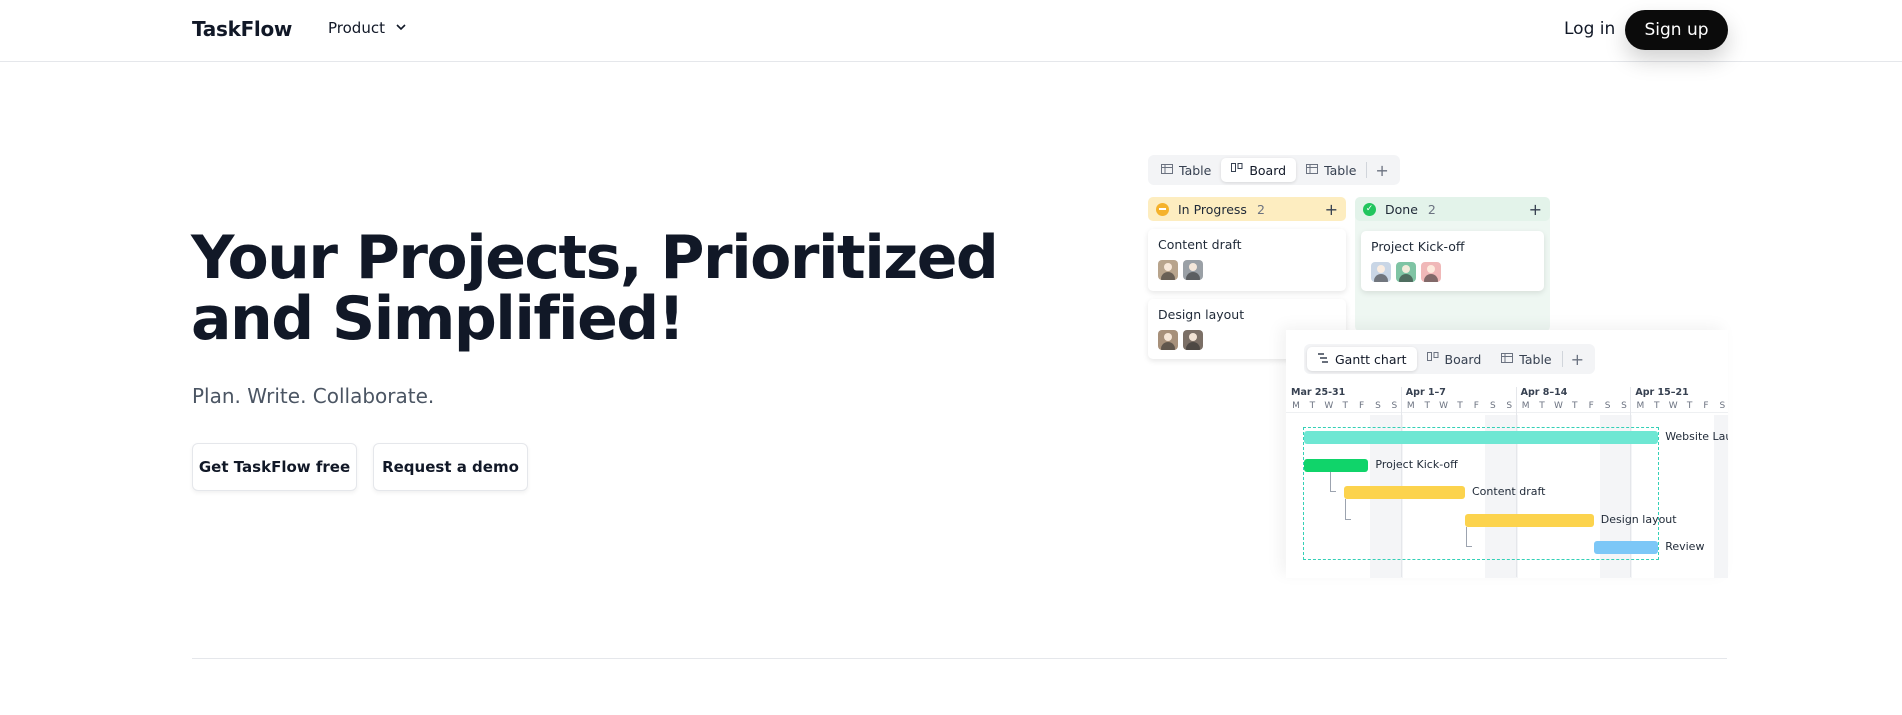 This screenshot has width=1902, height=715. What do you see at coordinates (401, 28) in the screenshot?
I see `chevron-down-icon` at bounding box center [401, 28].